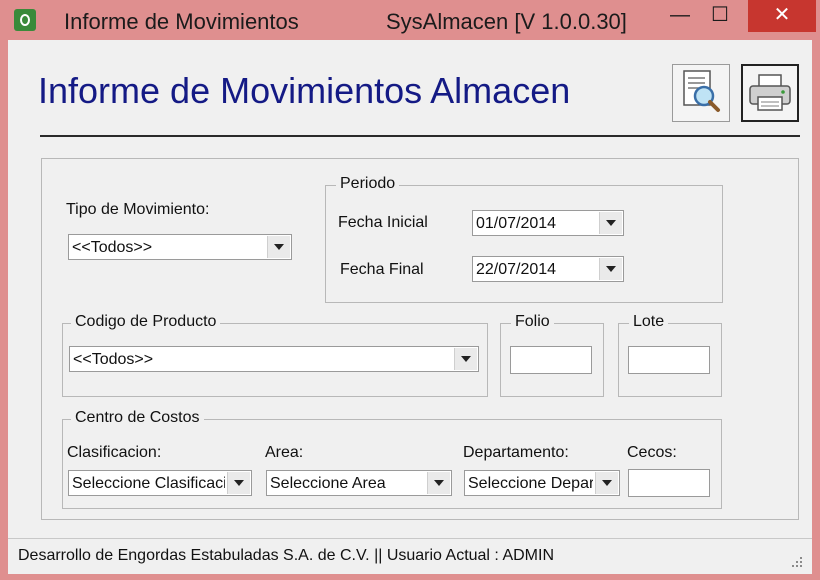  I want to click on clasificacion-value: Seleccione Clasificacion, so click(148, 483).